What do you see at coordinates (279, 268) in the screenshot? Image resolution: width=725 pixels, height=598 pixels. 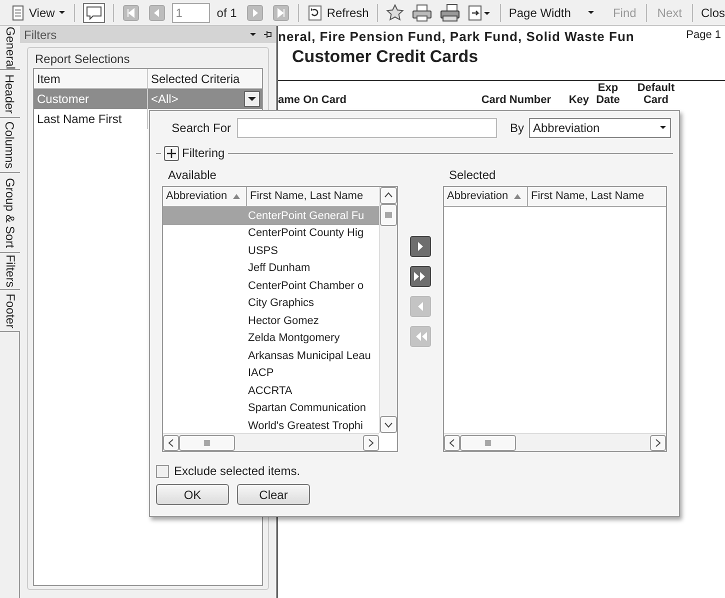 I see `customer-name: Jeff Dunham` at bounding box center [279, 268].